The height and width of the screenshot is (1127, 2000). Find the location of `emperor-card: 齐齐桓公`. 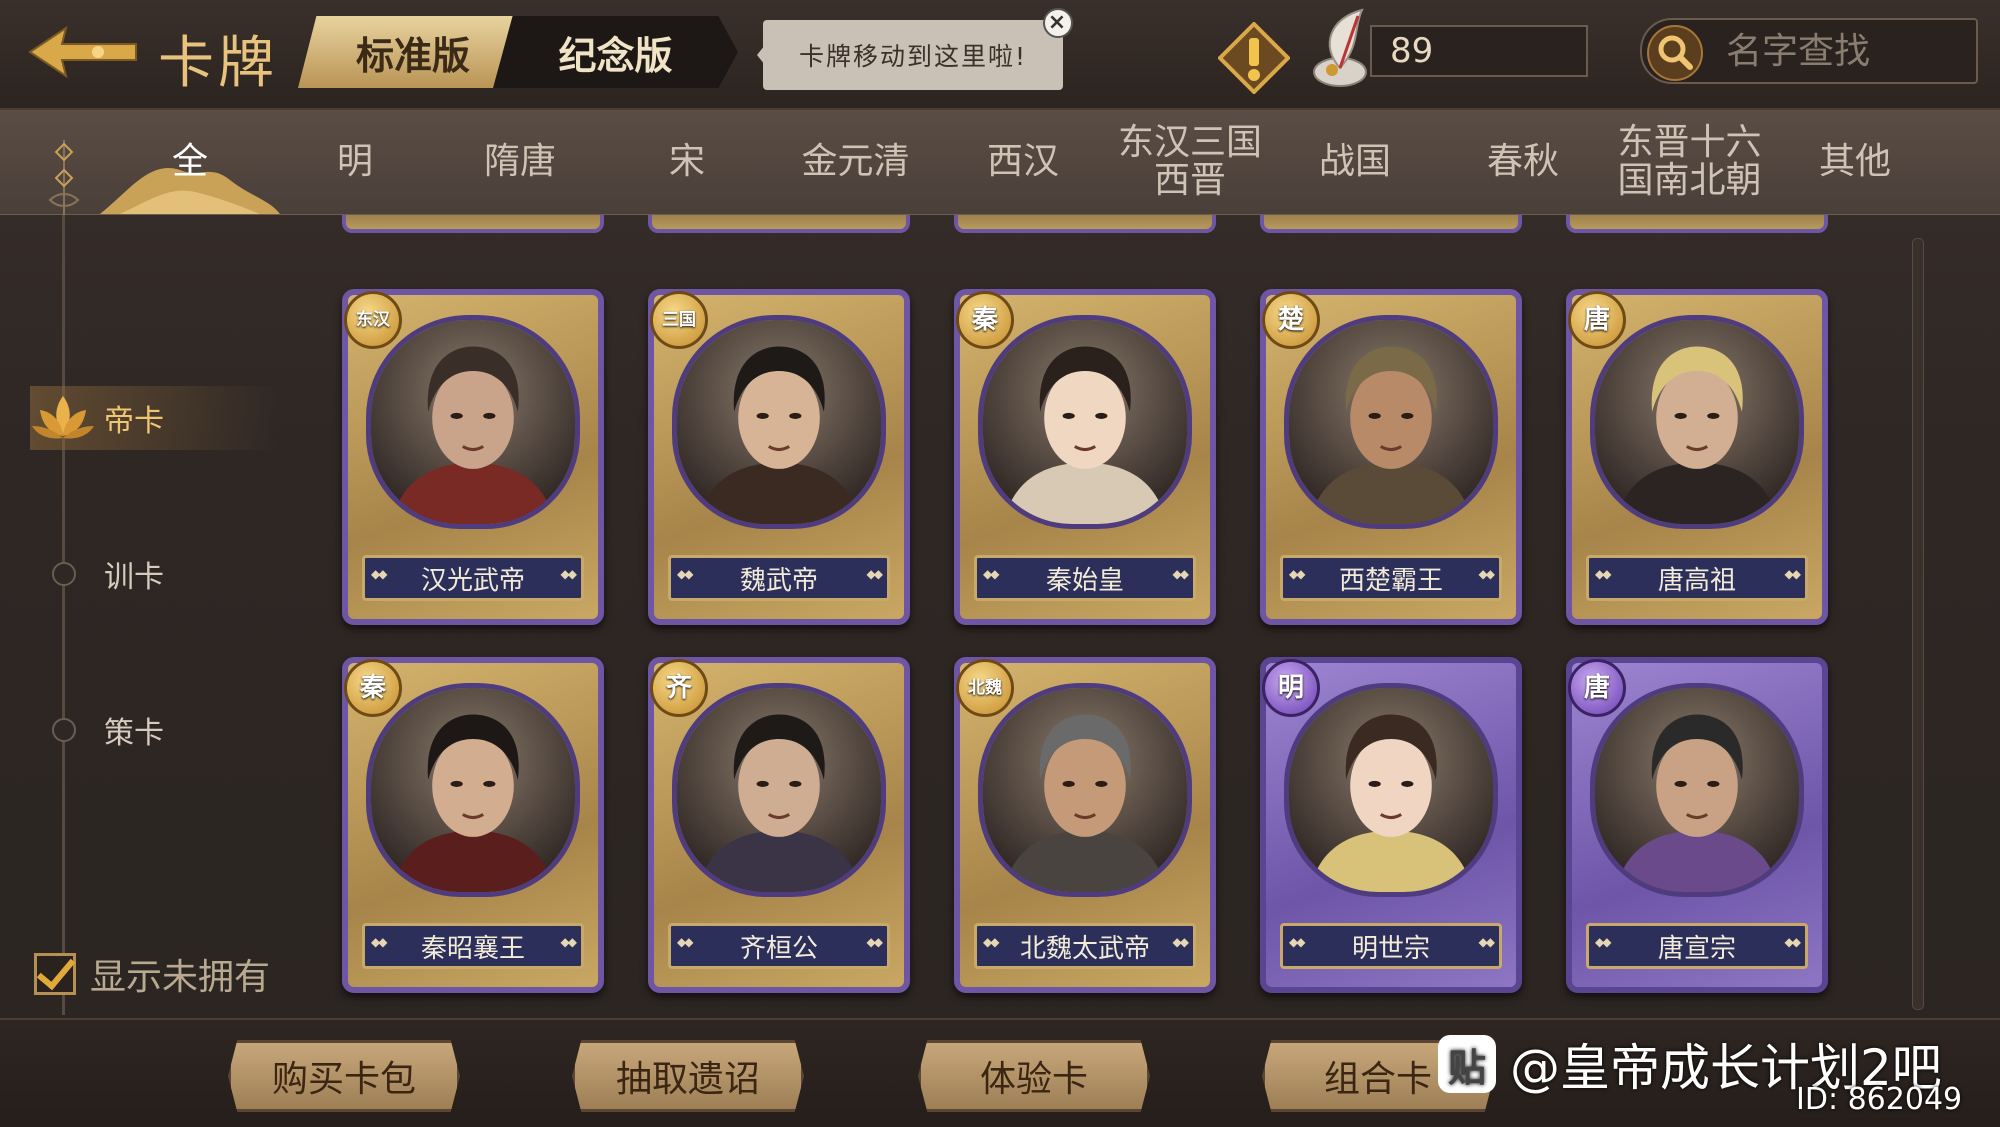

emperor-card: 齐齐桓公 is located at coordinates (779, 825).